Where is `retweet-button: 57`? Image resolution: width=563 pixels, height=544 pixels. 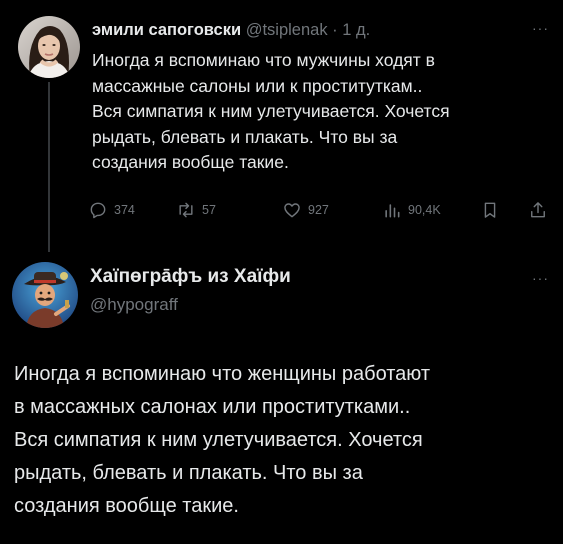 retweet-button: 57 is located at coordinates (196, 210).